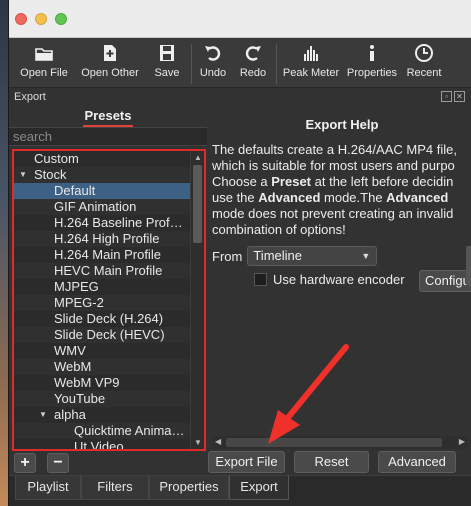 This screenshot has height=506, width=471. I want to click on peak-meter-label: Peak Meter, so click(311, 73).